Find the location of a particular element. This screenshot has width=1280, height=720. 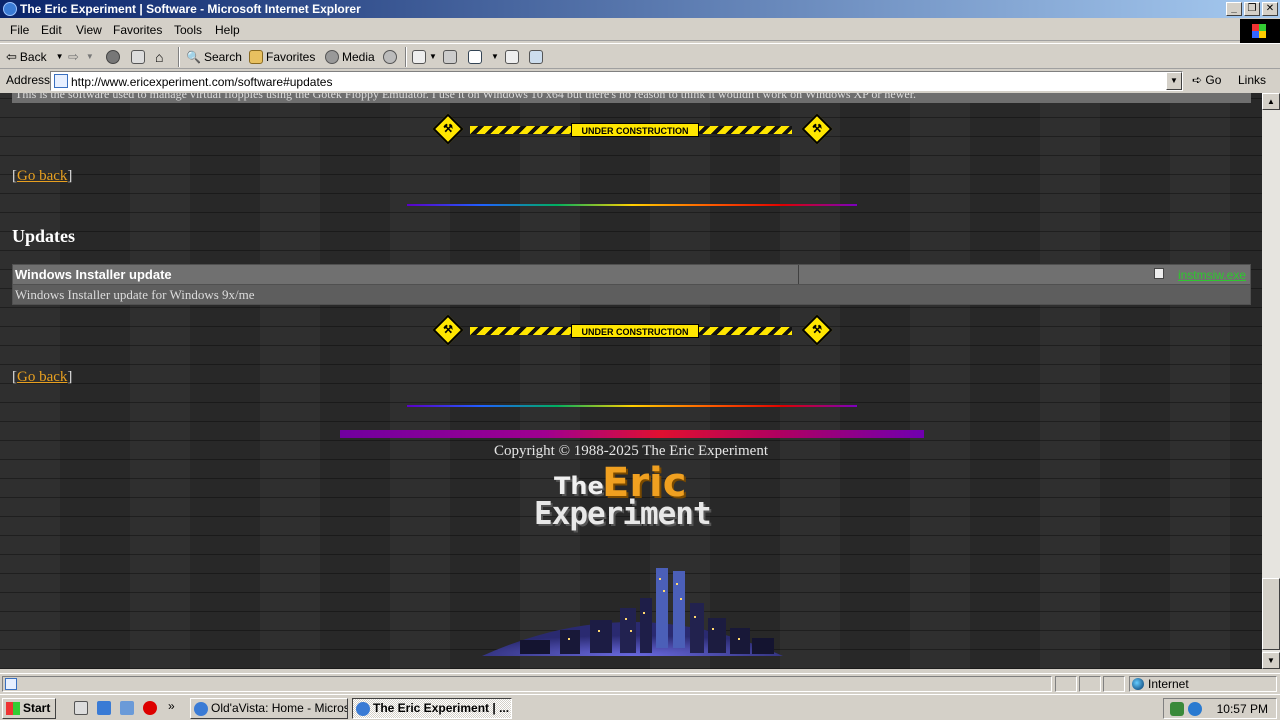

address-label: Address is located at coordinates (28, 80).